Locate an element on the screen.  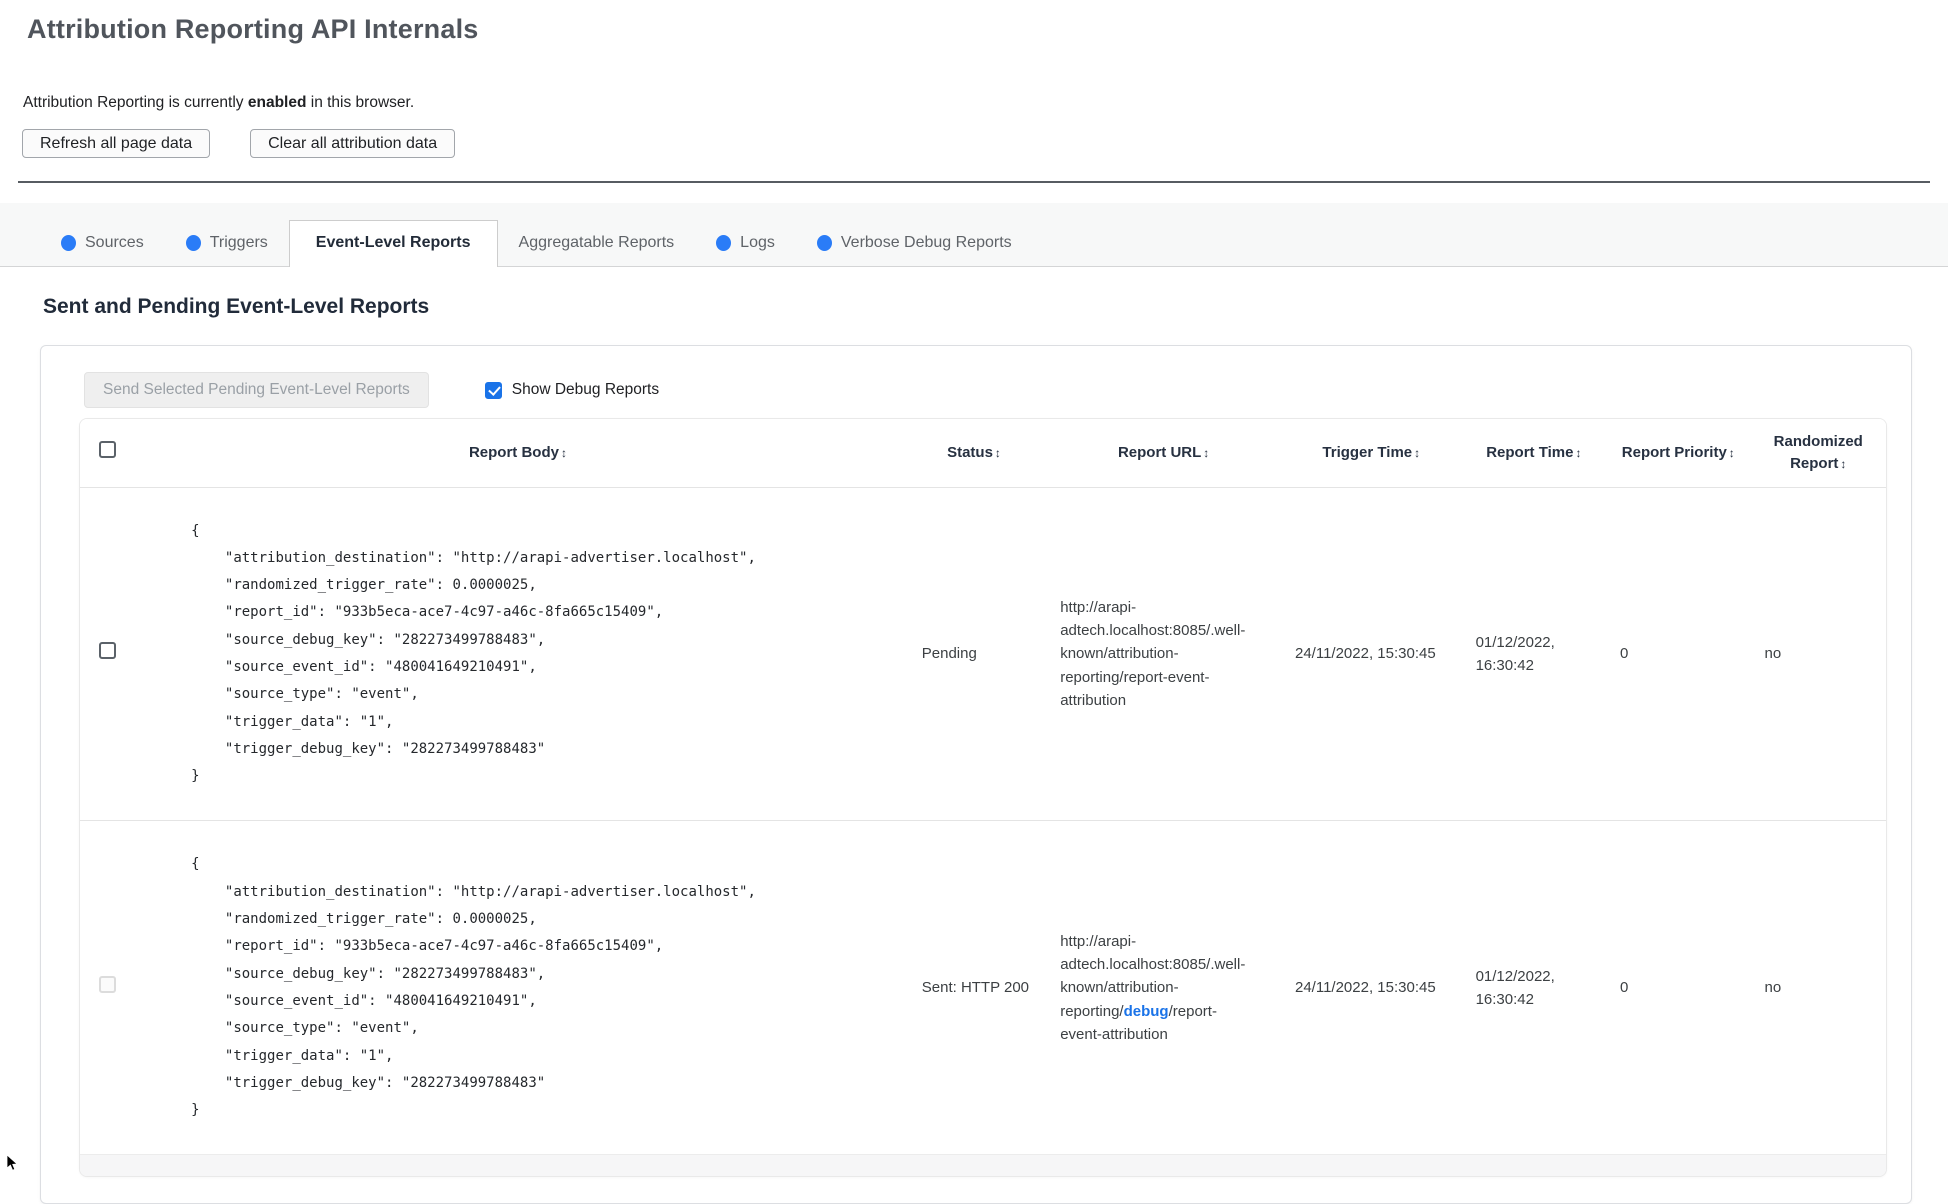
tab-label: Event-Level Reports is located at coordinates (393, 242).